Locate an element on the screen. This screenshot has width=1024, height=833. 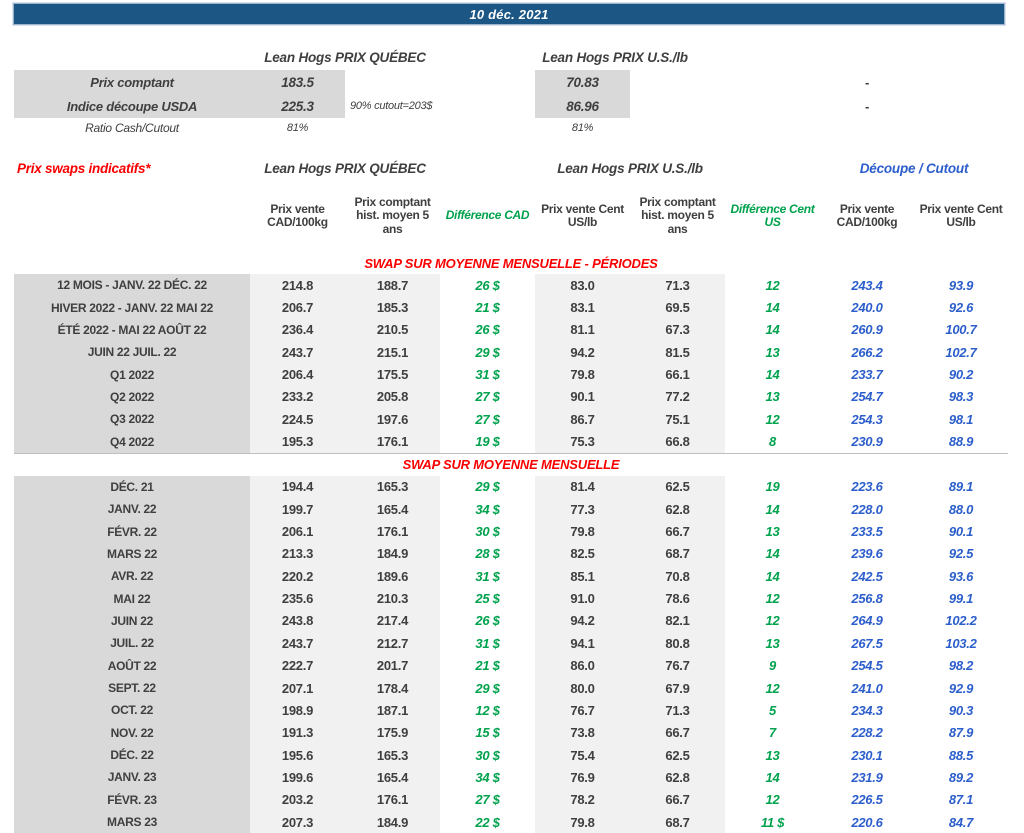
prix-vente-cad: 195.3 is located at coordinates (297, 441).